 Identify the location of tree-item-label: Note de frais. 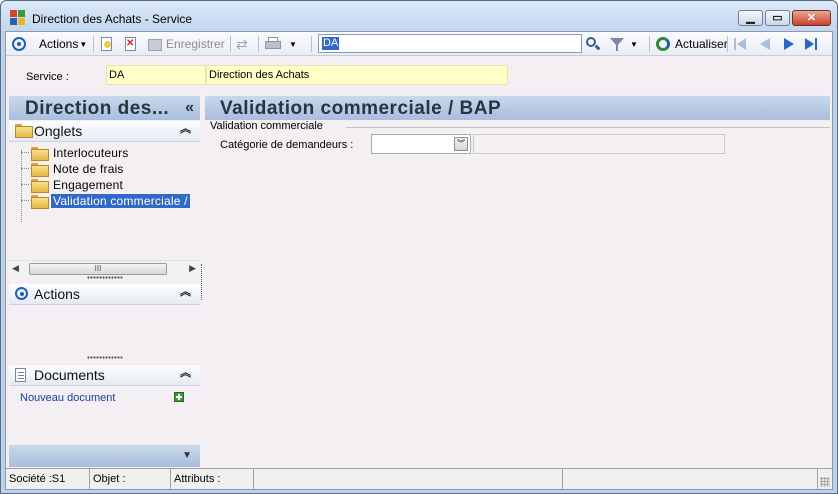
(88, 168).